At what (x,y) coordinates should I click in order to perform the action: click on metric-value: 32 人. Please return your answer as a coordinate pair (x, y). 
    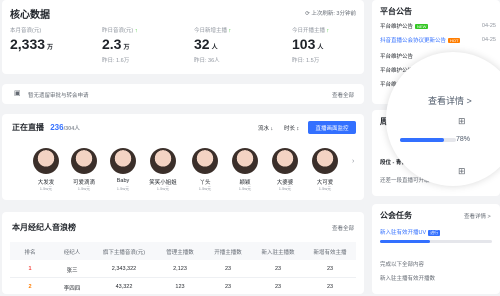
    Looking at the image, I should click on (206, 44).